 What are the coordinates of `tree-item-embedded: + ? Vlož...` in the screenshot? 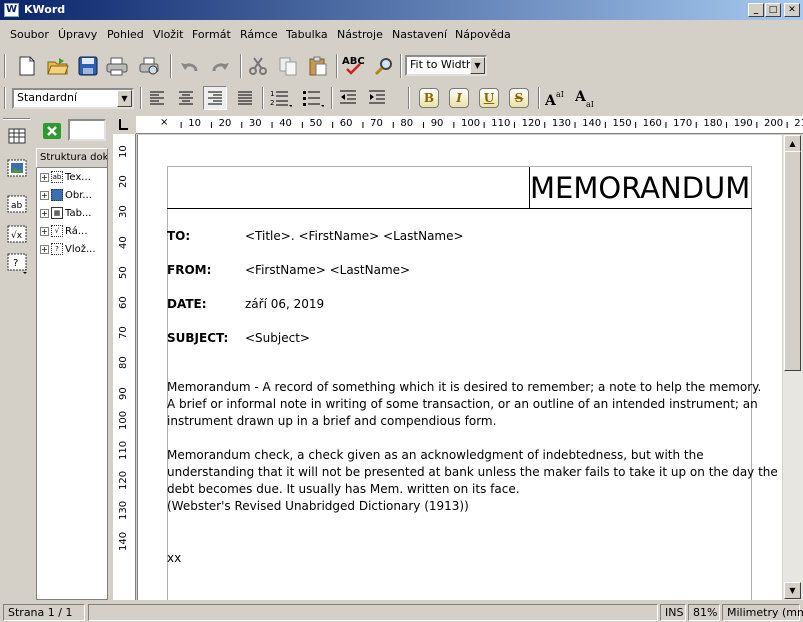 It's located at (68, 249).